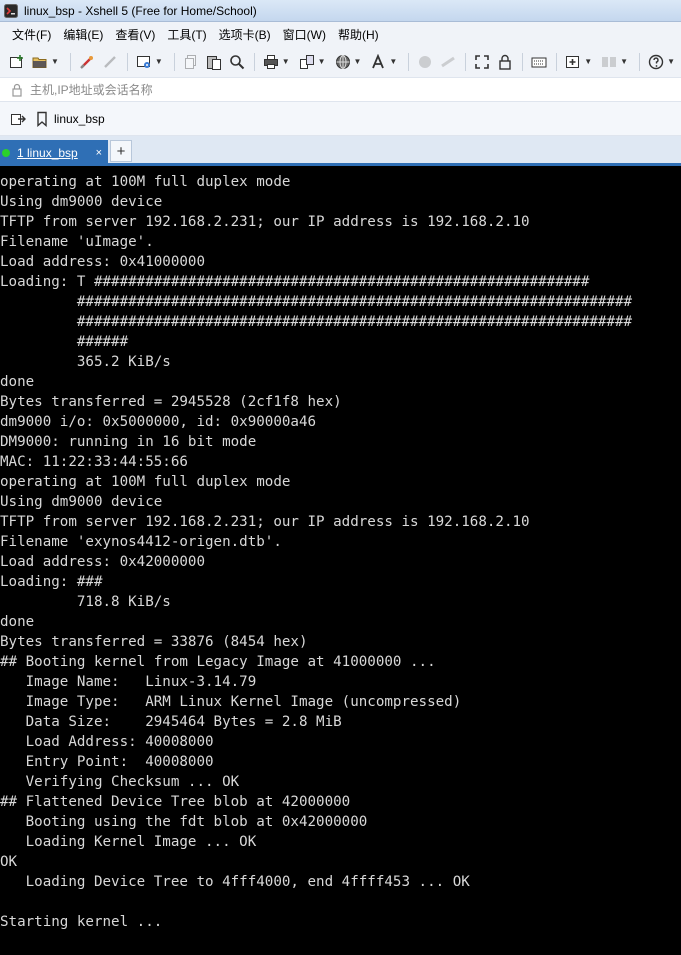 This screenshot has height=955, width=681. What do you see at coordinates (340, 119) in the screenshot?
I see `session-bar: linux_bsp` at bounding box center [340, 119].